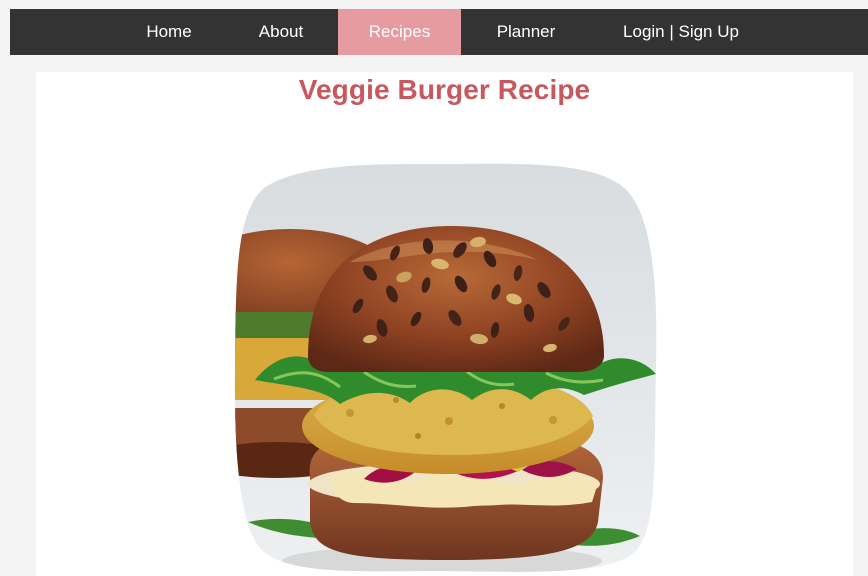 The image size is (868, 576). What do you see at coordinates (444, 89) in the screenshot?
I see `page-title: Veggie Burger Recipe` at bounding box center [444, 89].